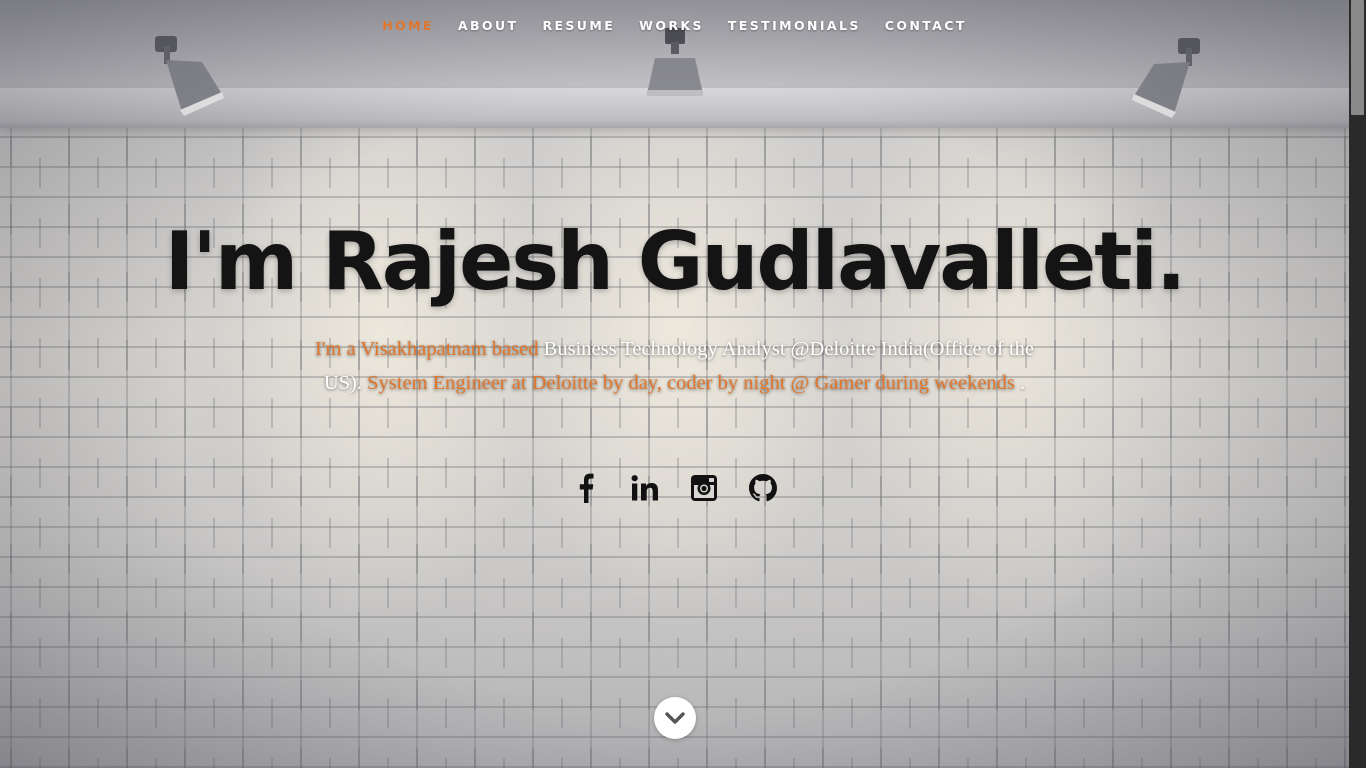 The height and width of the screenshot is (768, 1366). I want to click on wall-ledge, so click(674, 108).